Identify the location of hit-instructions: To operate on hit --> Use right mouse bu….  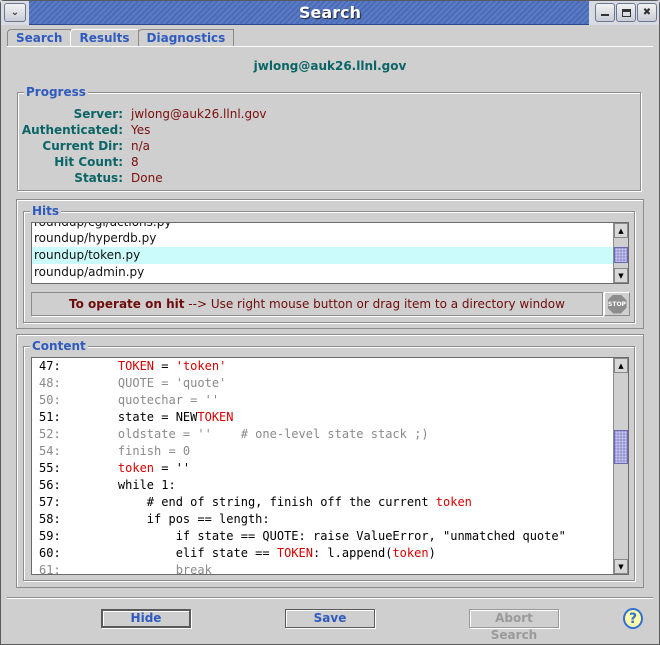
(317, 304).